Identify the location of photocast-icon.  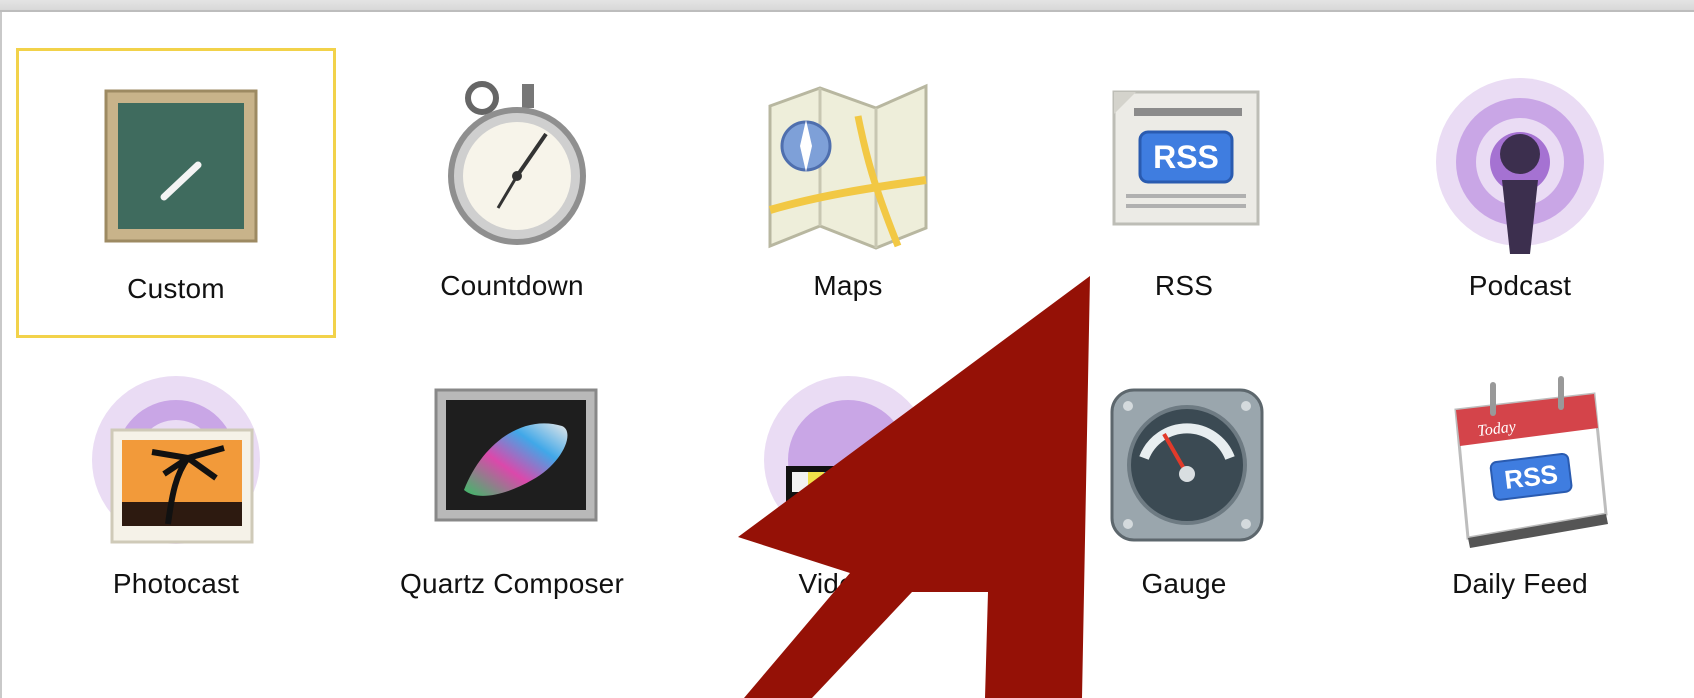
(176, 464).